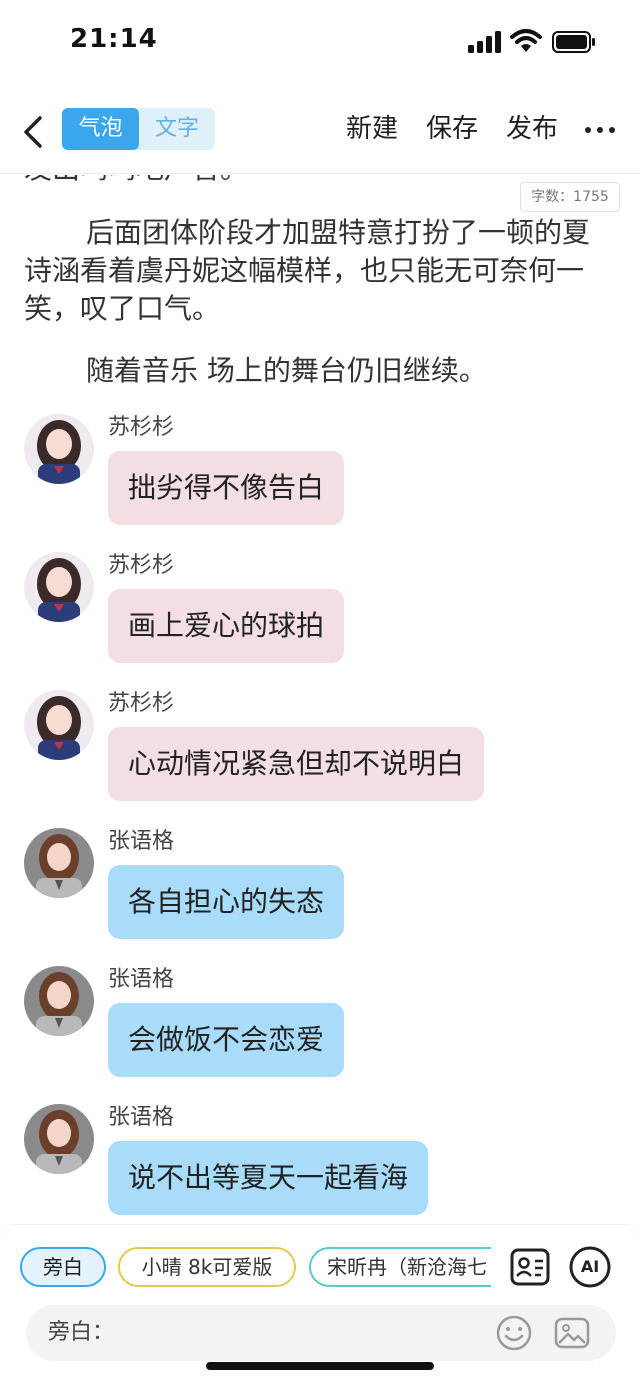 This screenshot has width=640, height=1385. I want to click on save-button: 保存, so click(452, 129).